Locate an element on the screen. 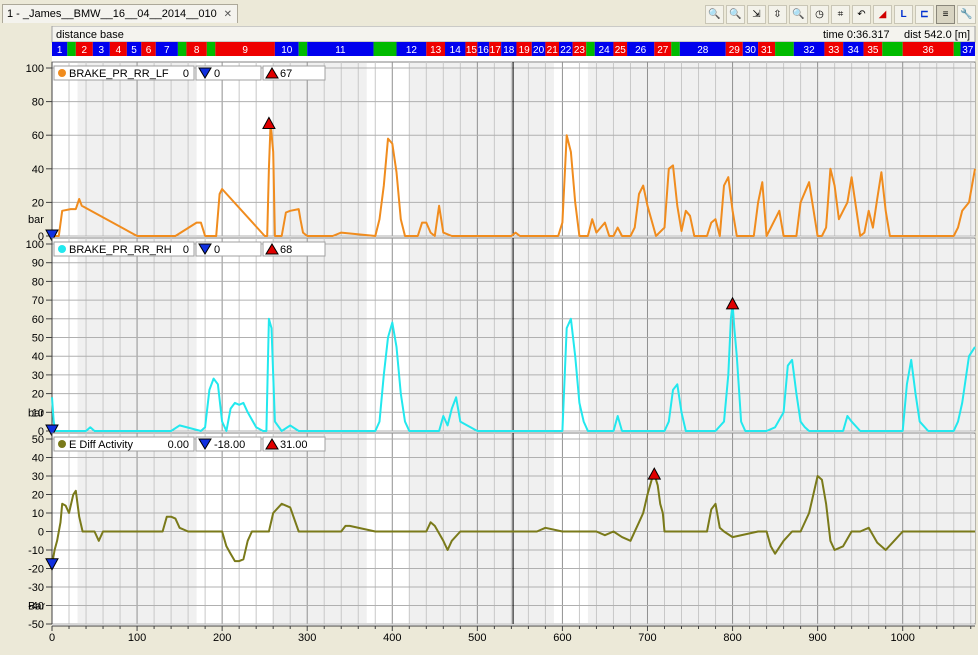  segment-label: 19 is located at coordinates (525, 50).